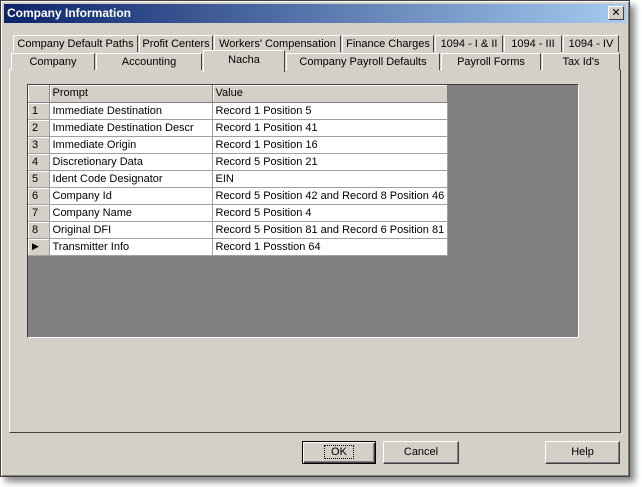 This screenshot has width=642, height=487. Describe the element at coordinates (131, 179) in the screenshot. I see `prompt-cell: Ident Code Designator` at that location.